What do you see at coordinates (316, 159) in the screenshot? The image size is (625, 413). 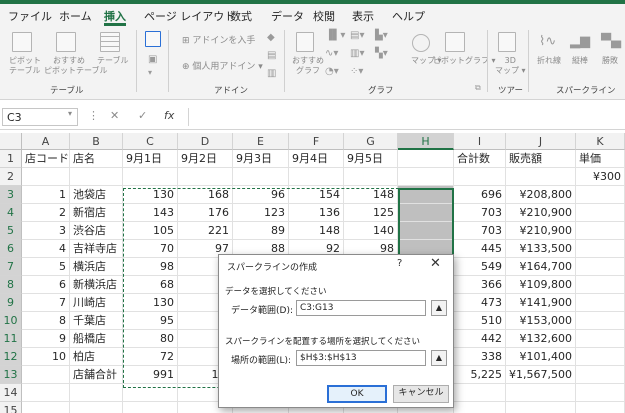 I see `cell-f1: 9月4日` at bounding box center [316, 159].